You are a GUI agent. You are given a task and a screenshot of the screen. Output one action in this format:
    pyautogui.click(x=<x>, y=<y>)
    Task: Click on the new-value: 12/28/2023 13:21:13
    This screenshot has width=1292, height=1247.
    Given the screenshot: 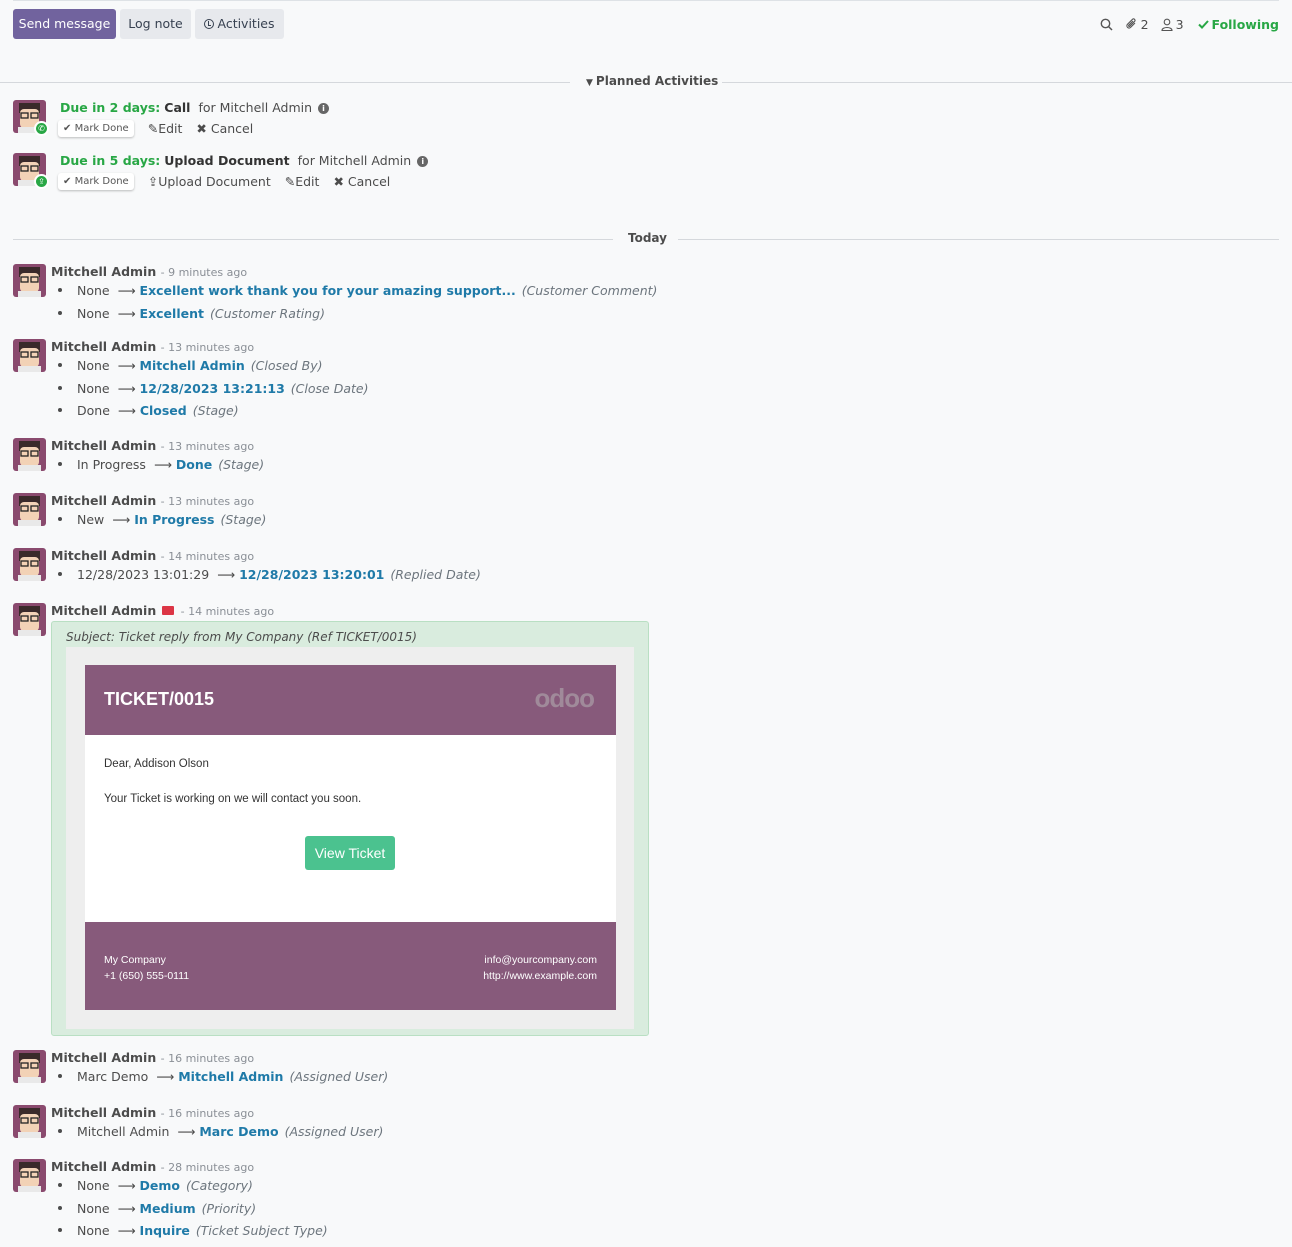 What is the action you would take?
    pyautogui.click(x=212, y=388)
    